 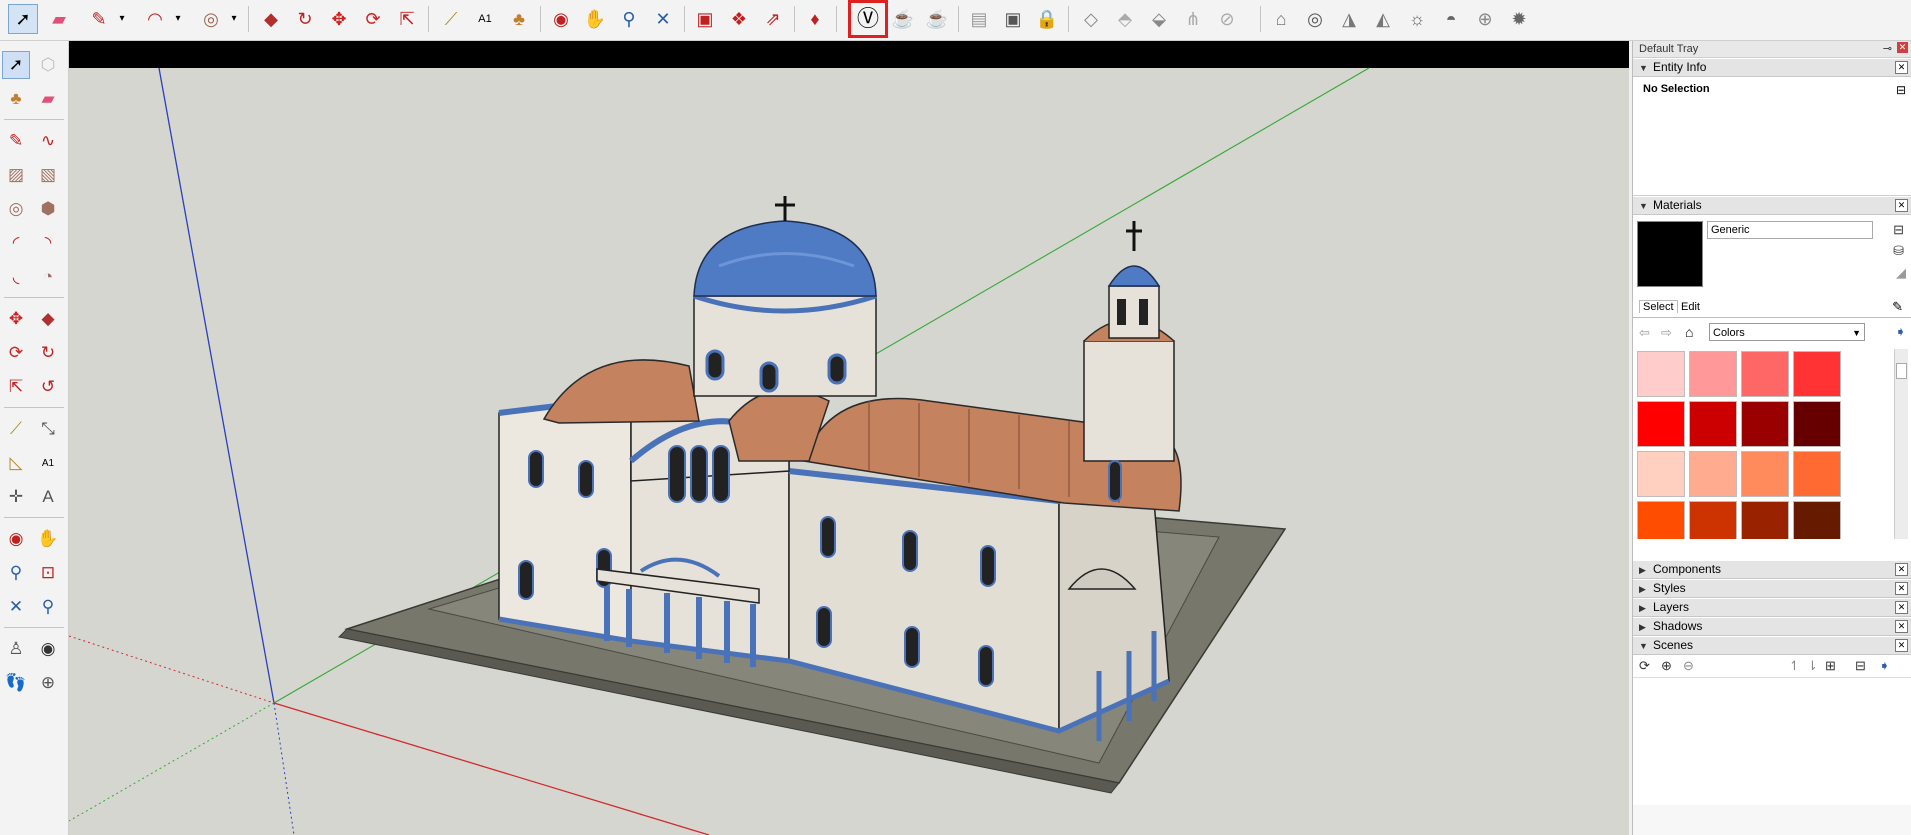 What do you see at coordinates (16, 319) in the screenshot?
I see `move-tool-icon: ✥` at bounding box center [16, 319].